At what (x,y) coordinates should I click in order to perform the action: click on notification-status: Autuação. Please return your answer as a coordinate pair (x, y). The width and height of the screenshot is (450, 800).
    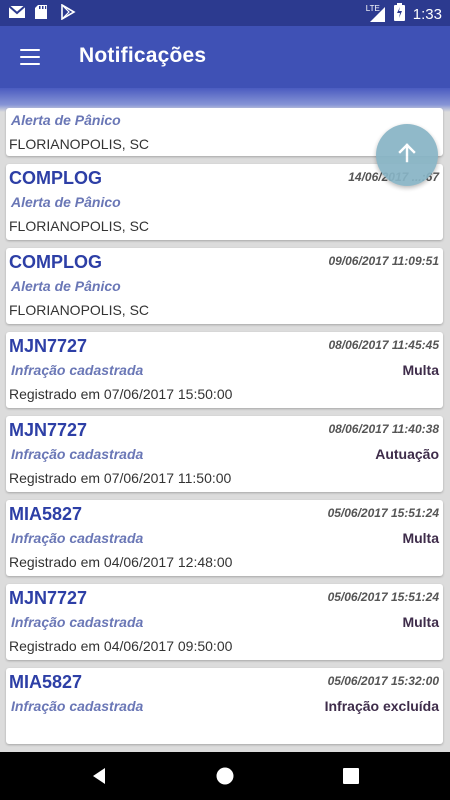
    Looking at the image, I should click on (407, 454).